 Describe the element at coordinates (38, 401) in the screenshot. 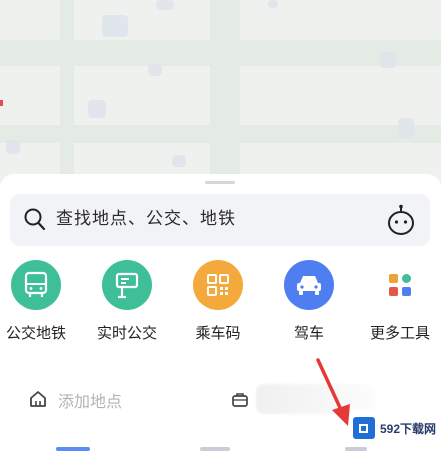

I see `home-icon` at that location.